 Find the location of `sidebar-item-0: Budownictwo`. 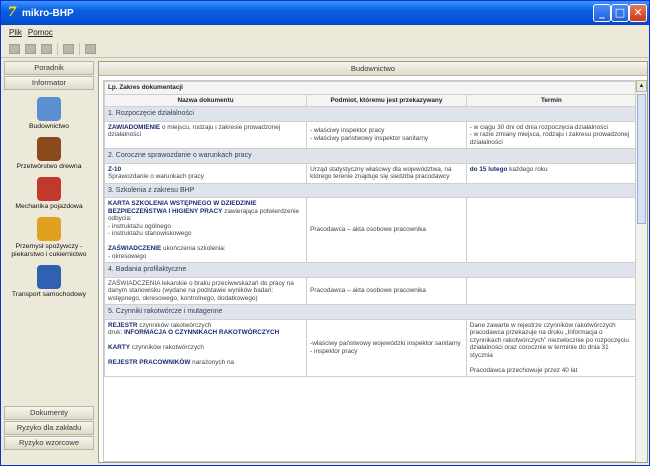

sidebar-item-0: Budownictwo is located at coordinates (49, 114).